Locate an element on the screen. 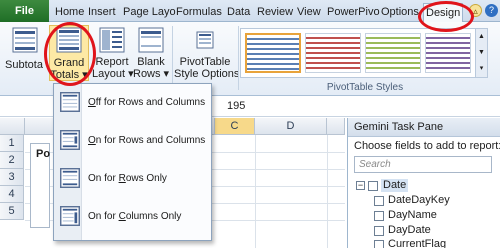  menu-item-on-columns-only: On for Columns Only is located at coordinates (133, 219).